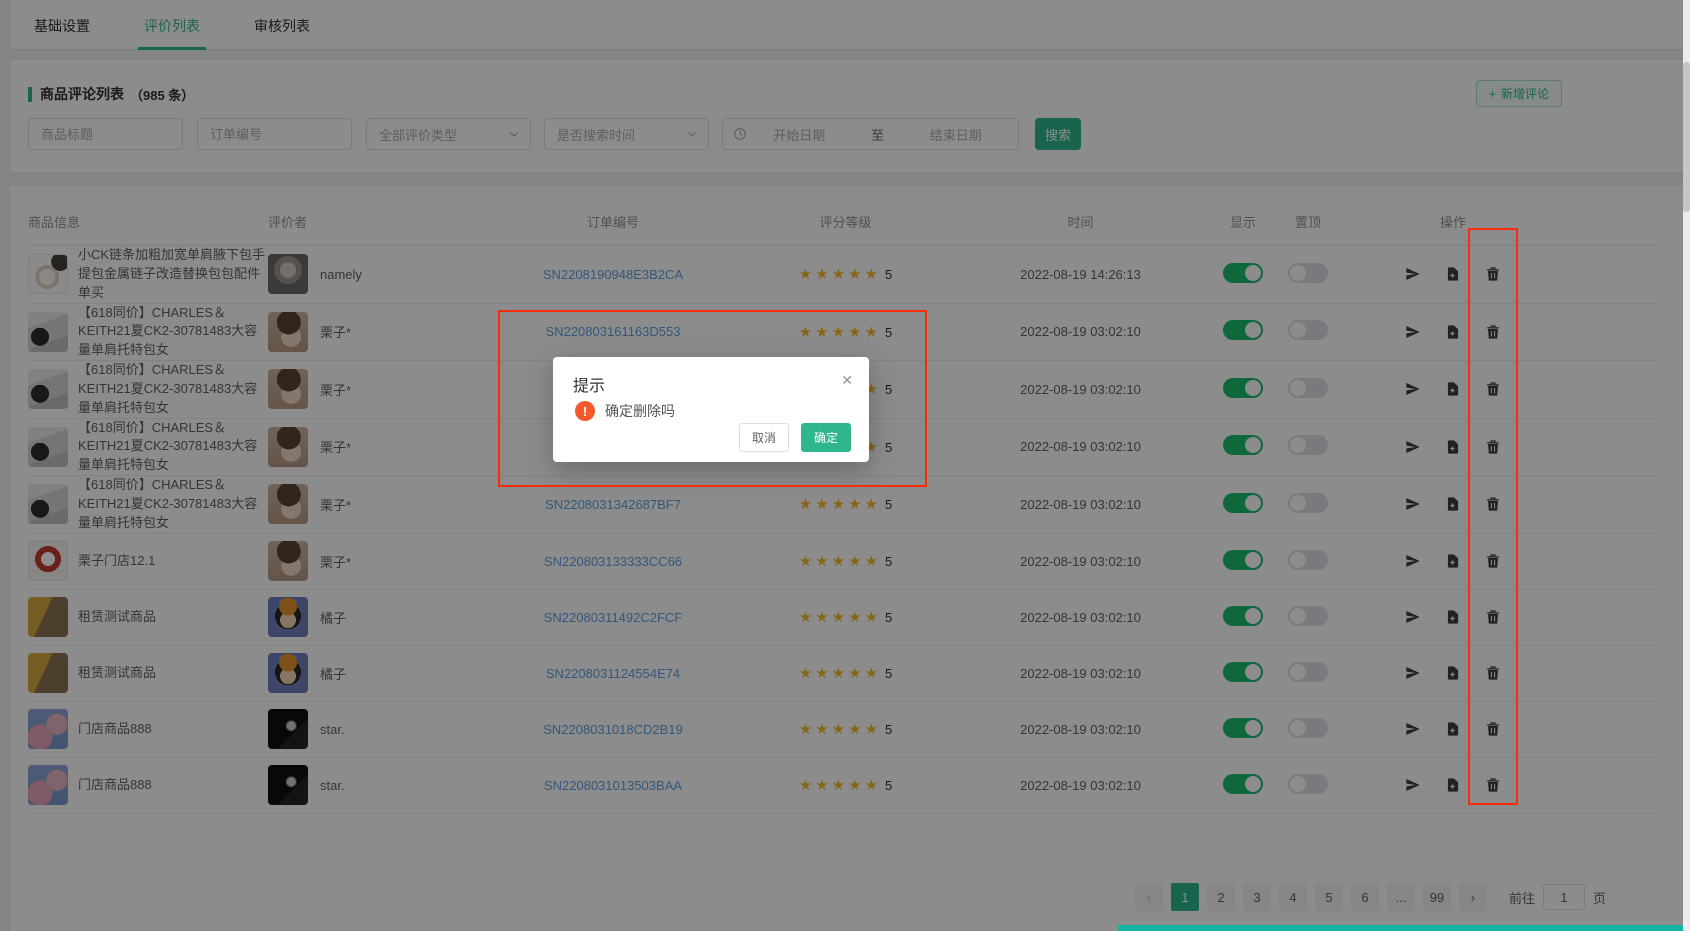 The height and width of the screenshot is (931, 1690). What do you see at coordinates (712, 398) in the screenshot?
I see `annotation-rectangle-modal` at bounding box center [712, 398].